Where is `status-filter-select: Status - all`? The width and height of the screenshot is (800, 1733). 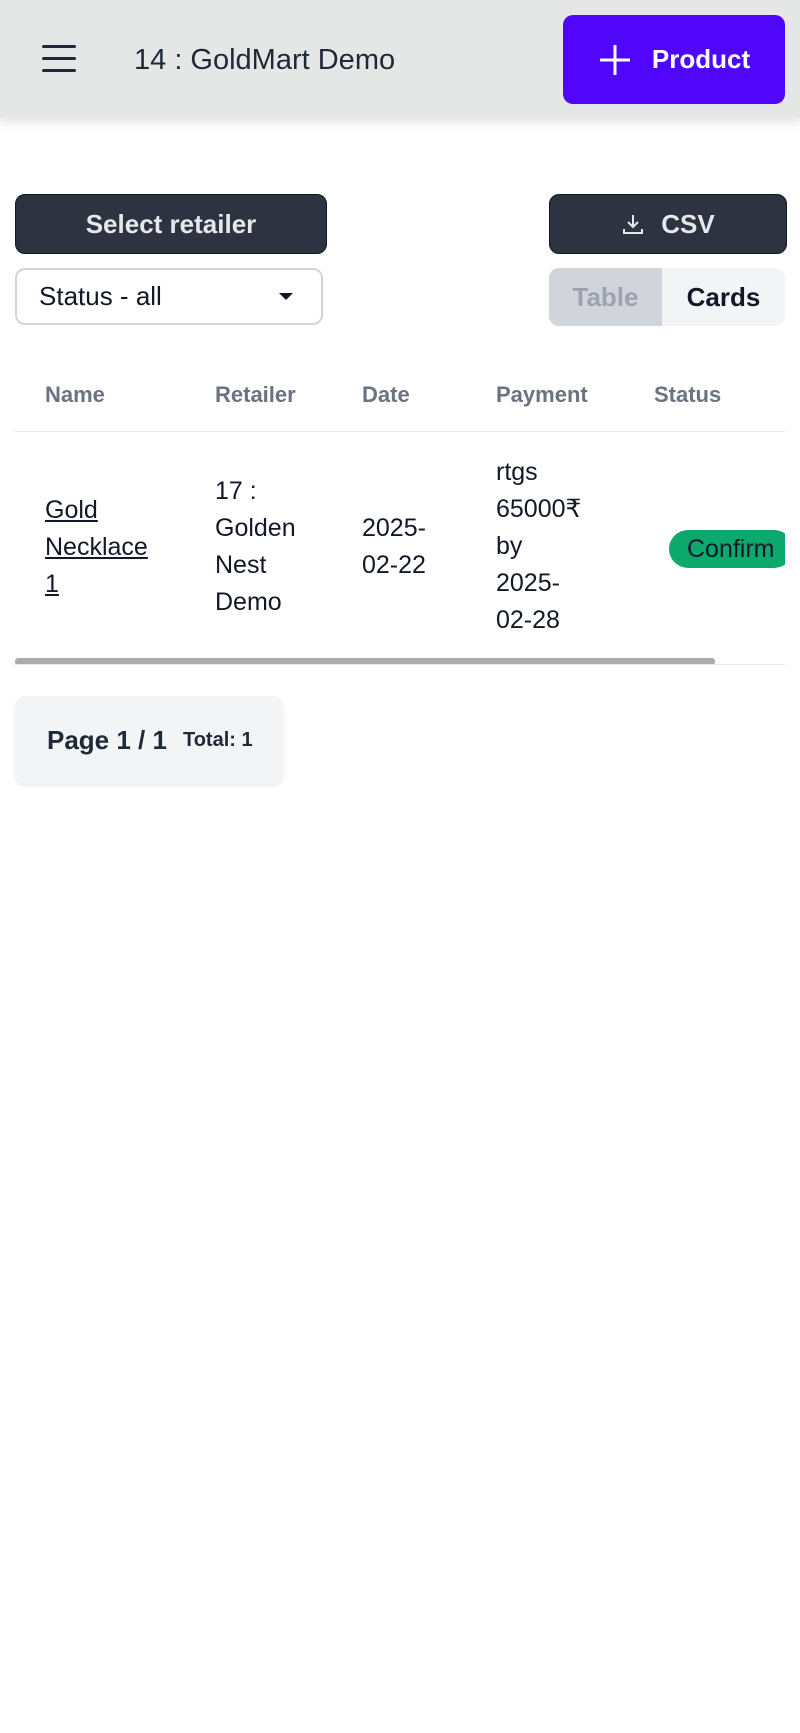 status-filter-select: Status - all is located at coordinates (169, 296).